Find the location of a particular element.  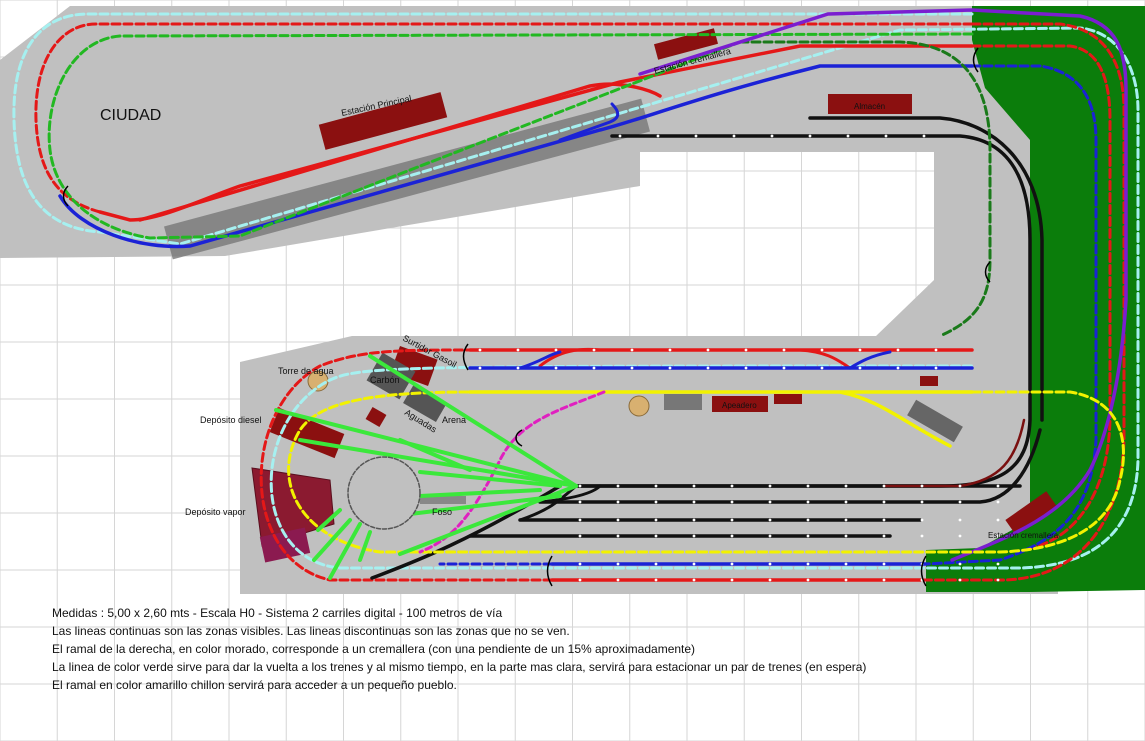

label-diesel-depot: Depósito diesel is located at coordinates (231, 420).